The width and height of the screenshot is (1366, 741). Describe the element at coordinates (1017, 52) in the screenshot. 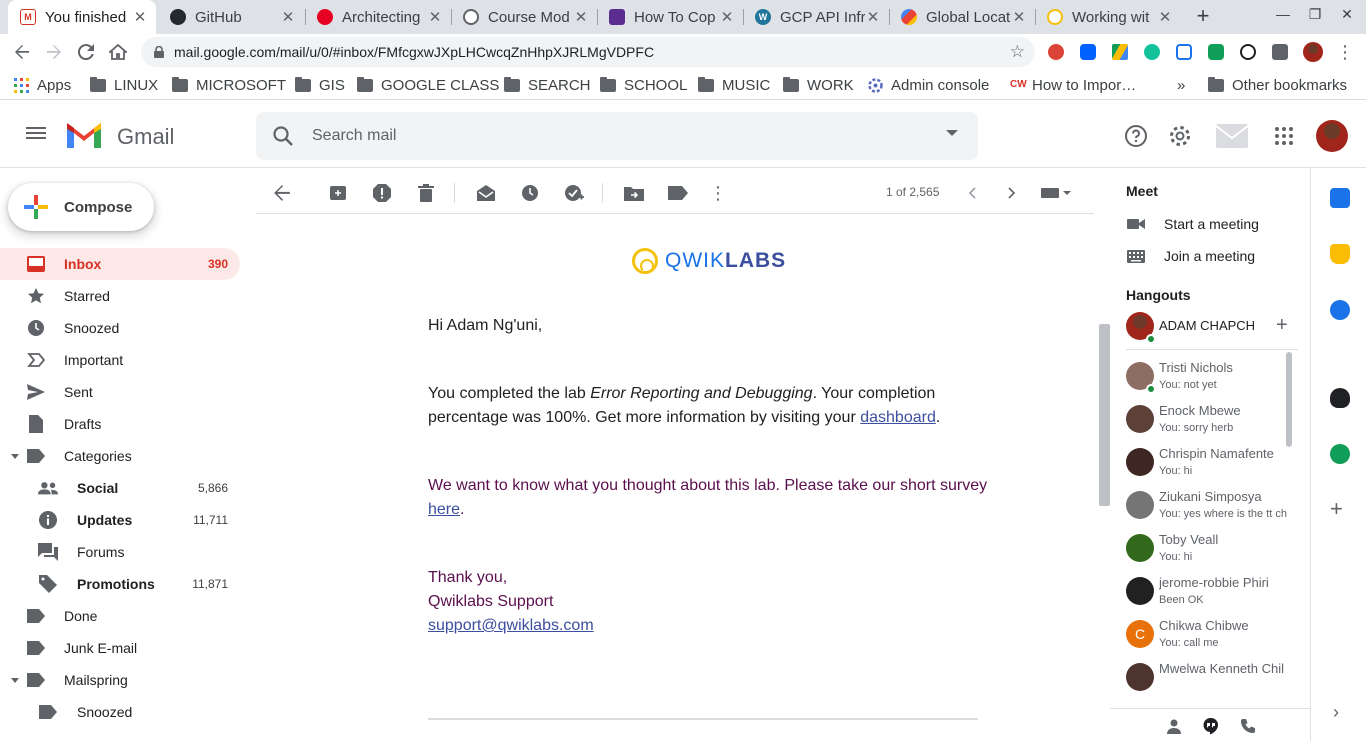

I see `bookmark-star-icon: ☆` at that location.